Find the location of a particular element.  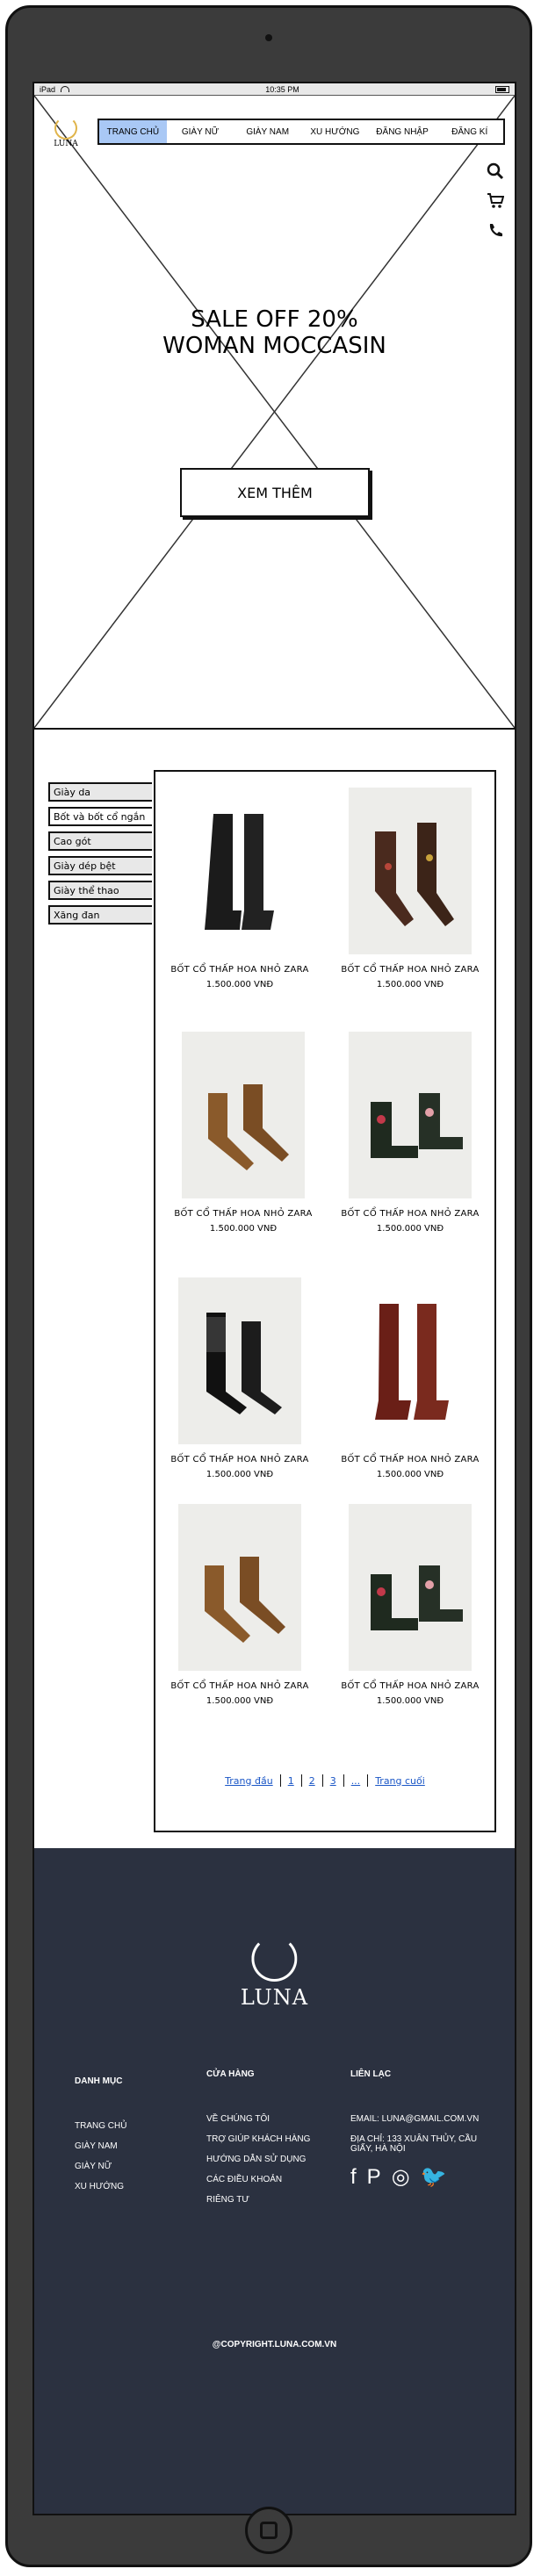

battery-icon is located at coordinates (502, 89).